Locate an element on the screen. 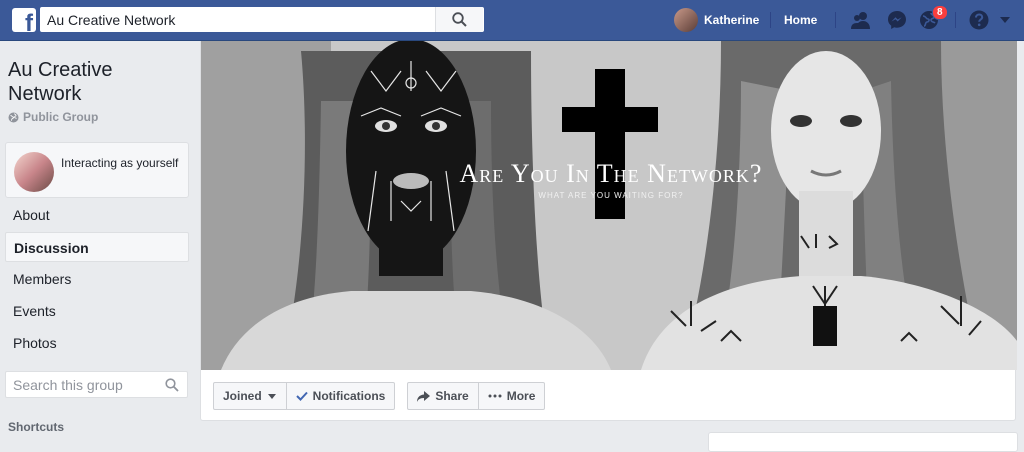  top-navigation-bar: f Katherine Home 8 is located at coordinates (512, 20).